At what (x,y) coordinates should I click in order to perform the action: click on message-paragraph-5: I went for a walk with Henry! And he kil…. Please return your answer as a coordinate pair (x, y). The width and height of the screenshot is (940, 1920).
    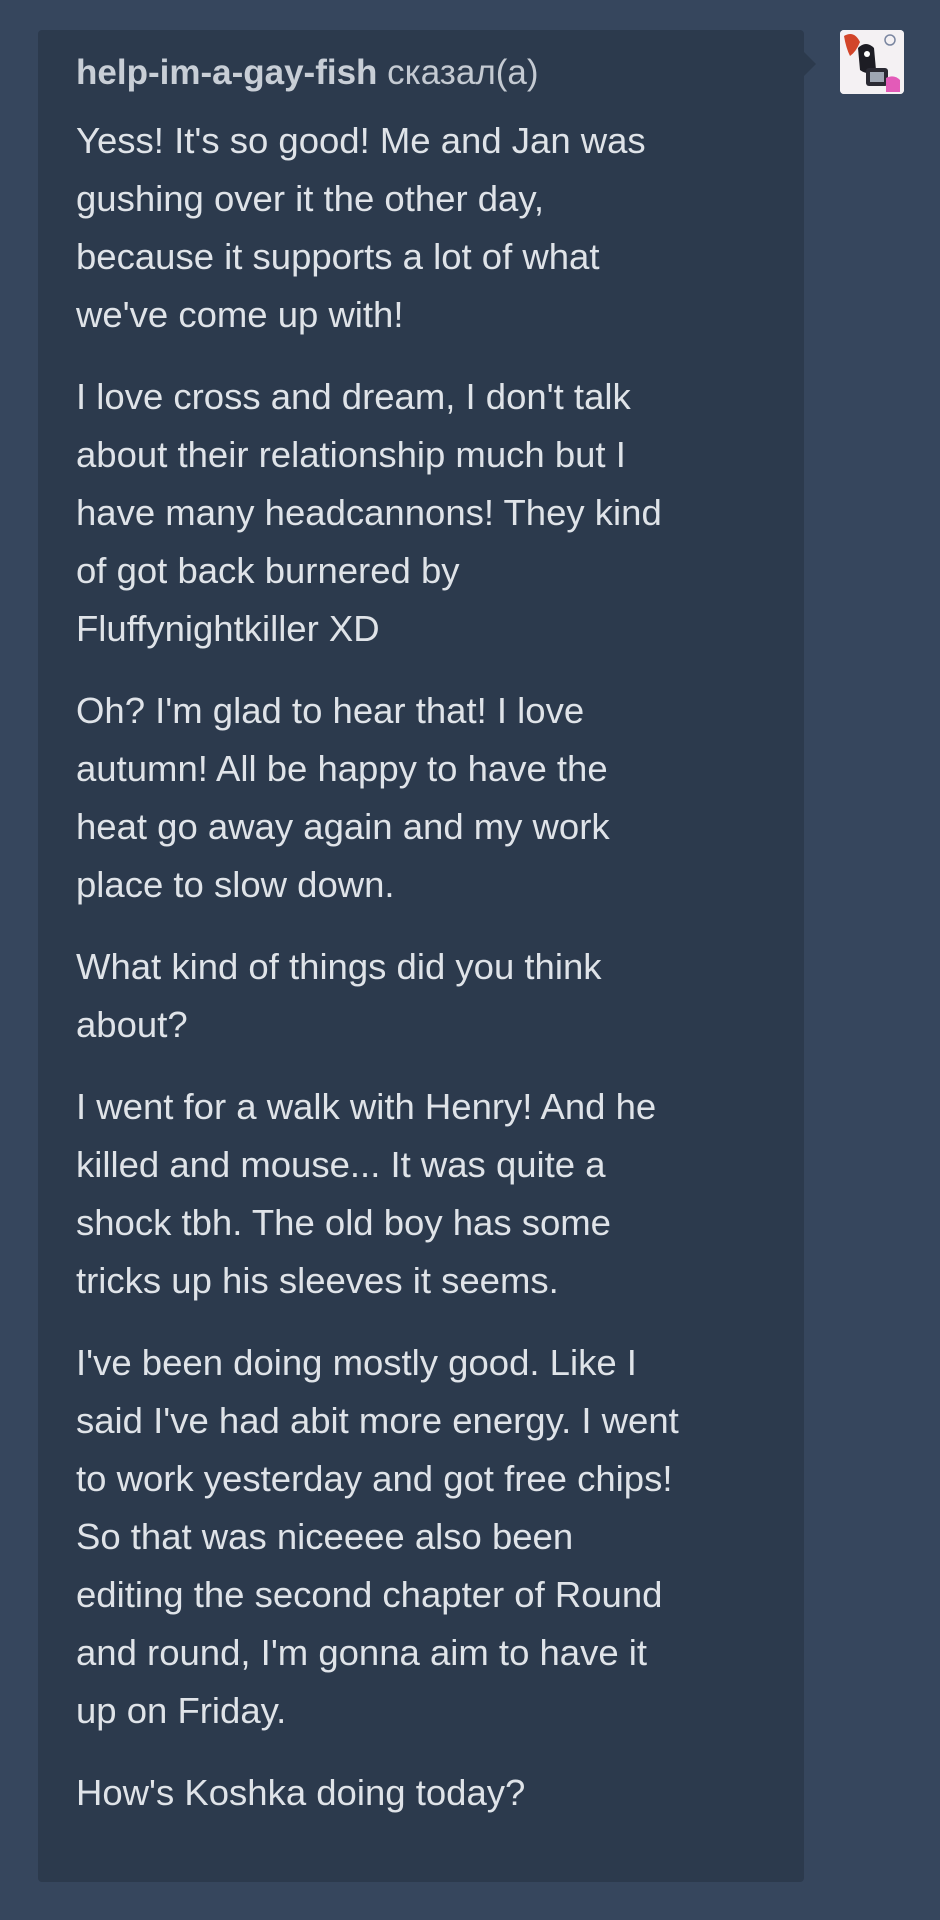
    Looking at the image, I should click on (366, 1193).